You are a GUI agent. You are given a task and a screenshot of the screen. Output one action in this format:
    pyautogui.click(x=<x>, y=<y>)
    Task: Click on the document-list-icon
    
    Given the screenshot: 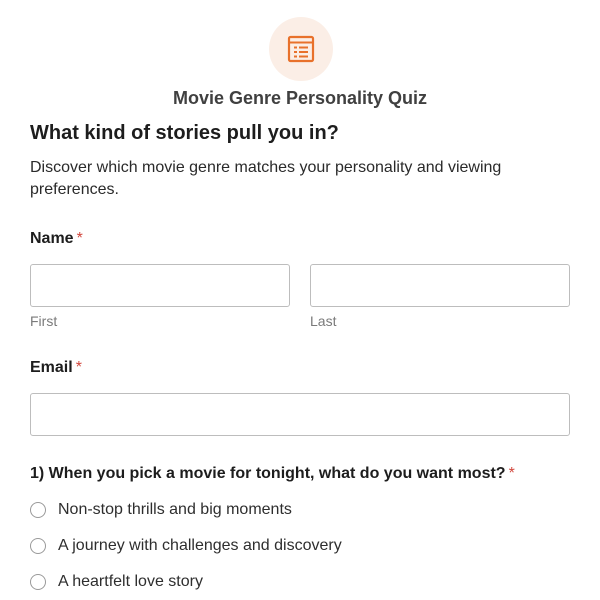 What is the action you would take?
    pyautogui.click(x=301, y=49)
    